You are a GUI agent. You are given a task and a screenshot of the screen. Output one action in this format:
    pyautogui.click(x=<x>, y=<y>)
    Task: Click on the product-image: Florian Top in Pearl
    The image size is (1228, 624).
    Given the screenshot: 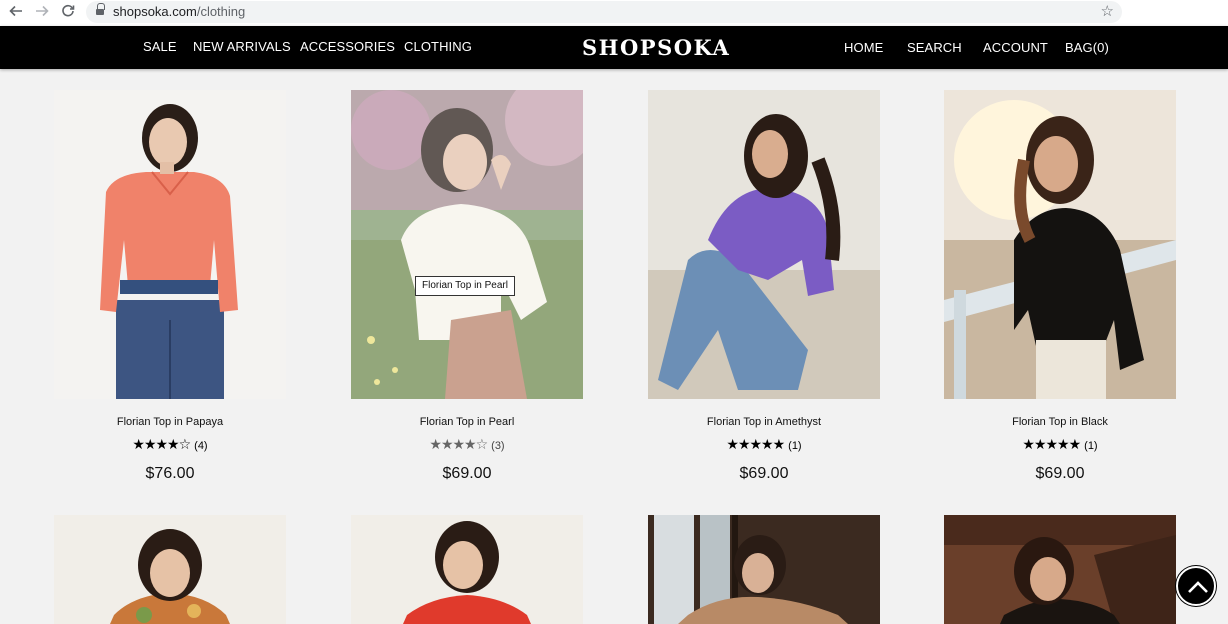 What is the action you would take?
    pyautogui.click(x=467, y=244)
    